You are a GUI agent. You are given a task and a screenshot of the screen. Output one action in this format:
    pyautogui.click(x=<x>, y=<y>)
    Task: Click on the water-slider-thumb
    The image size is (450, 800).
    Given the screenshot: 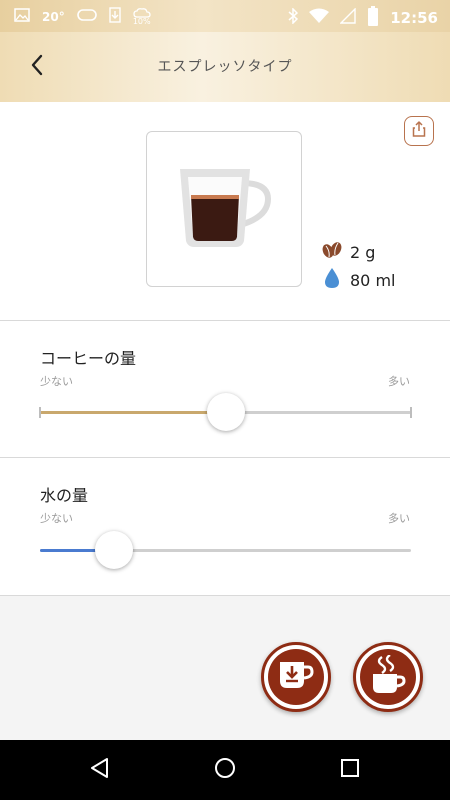 What is the action you would take?
    pyautogui.click(x=114, y=550)
    